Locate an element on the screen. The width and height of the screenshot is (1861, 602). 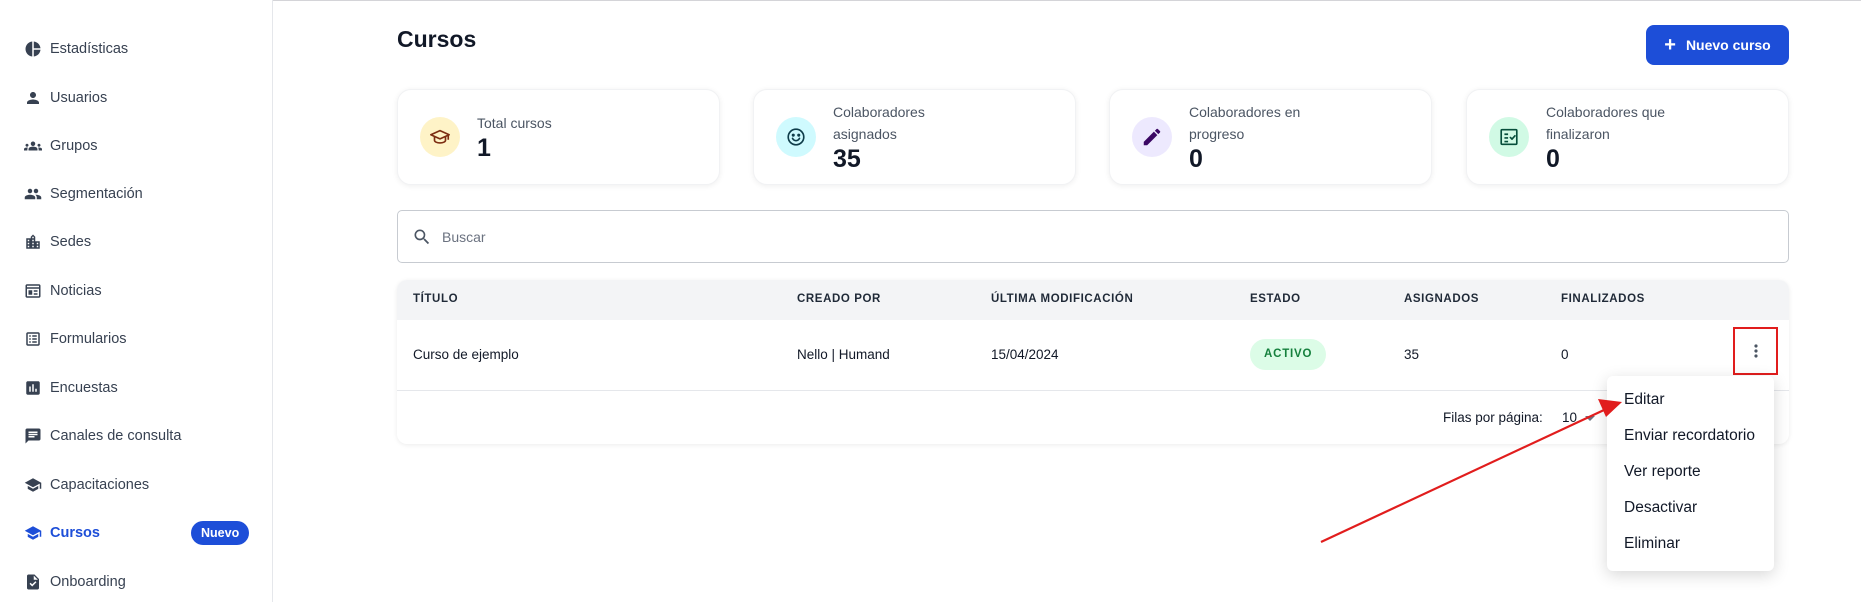
new-course-button: + Nuevo curso is located at coordinates (1717, 45).